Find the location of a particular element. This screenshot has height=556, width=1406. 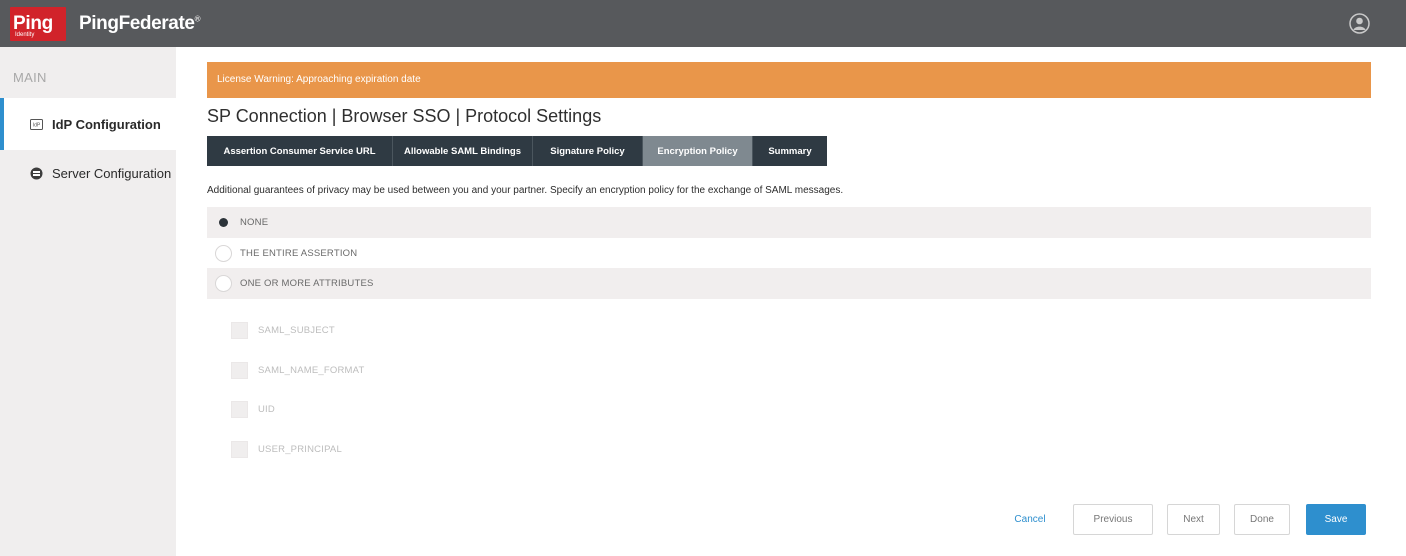

next-button: Next is located at coordinates (1193, 519).